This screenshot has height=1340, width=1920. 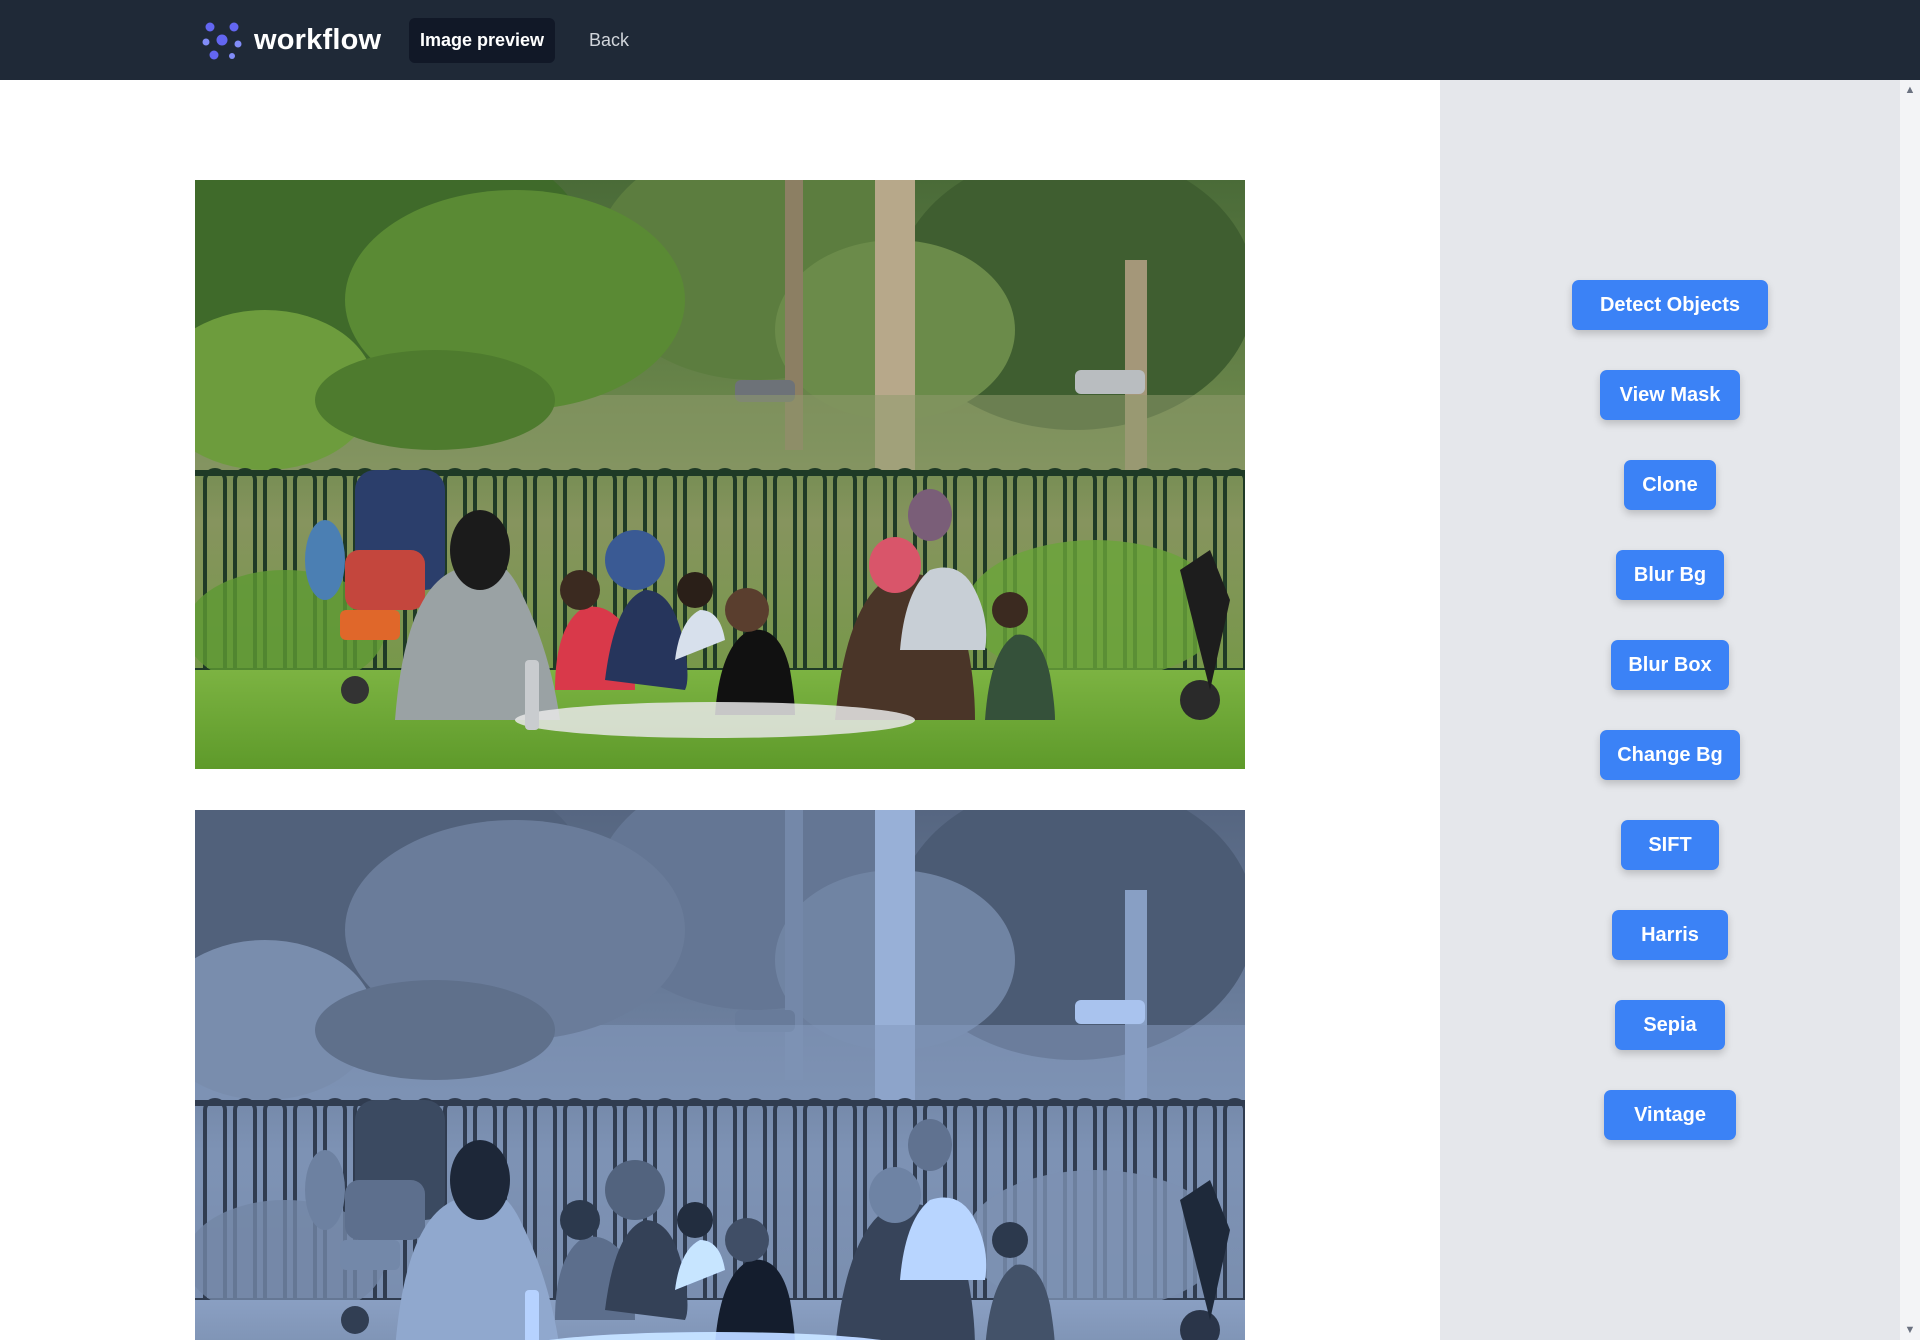 I want to click on nav-image-preview: Image preview, so click(x=482, y=40).